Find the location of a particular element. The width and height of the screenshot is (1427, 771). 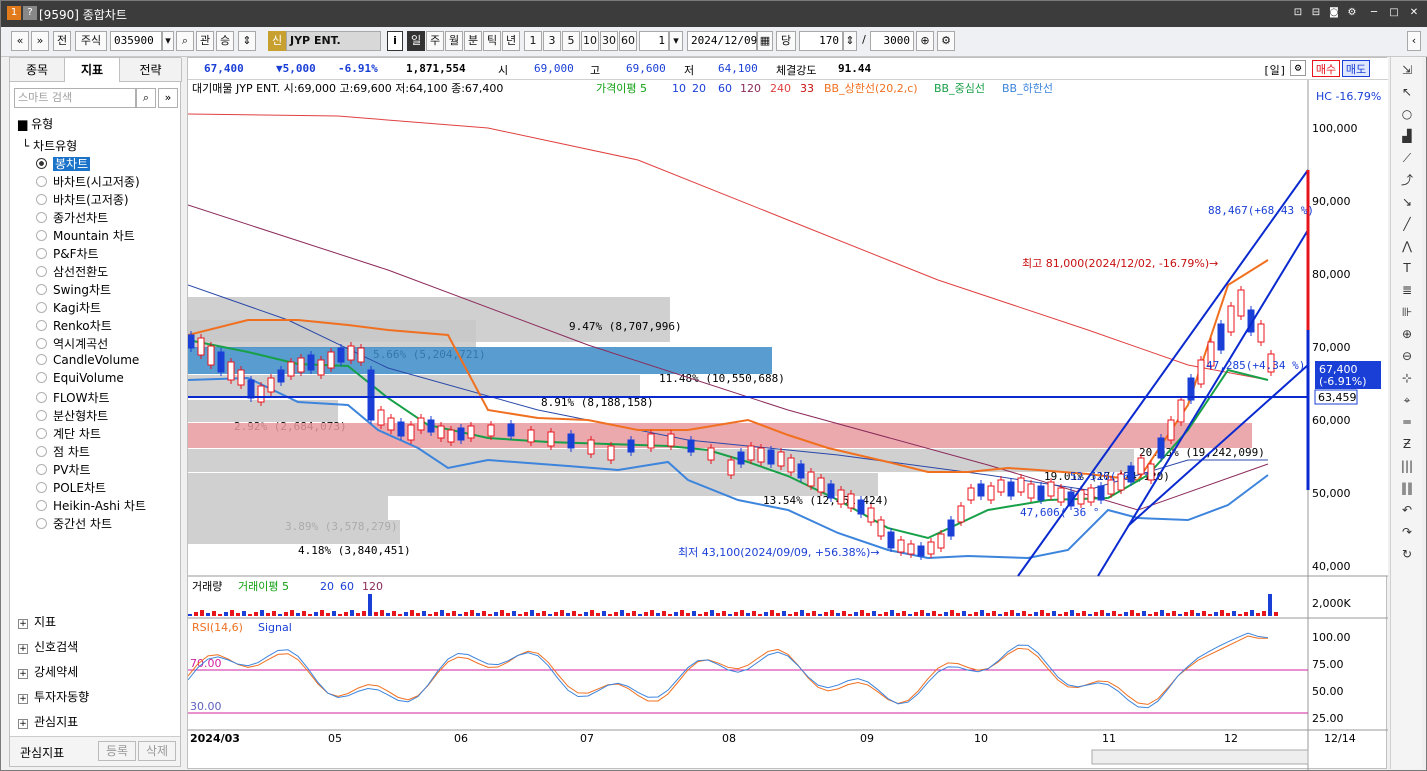

zigzag-icon: Ƶ is located at coordinates (1407, 444).